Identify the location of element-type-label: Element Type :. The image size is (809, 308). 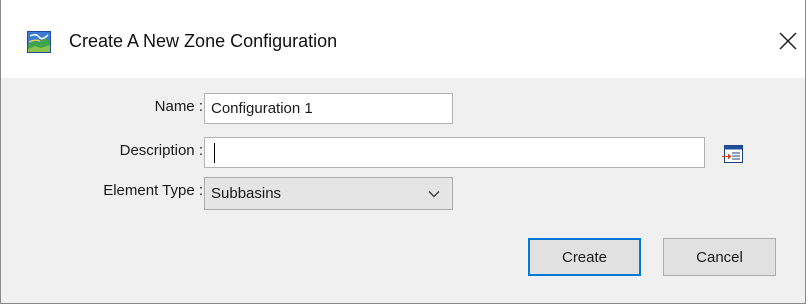
(153, 190).